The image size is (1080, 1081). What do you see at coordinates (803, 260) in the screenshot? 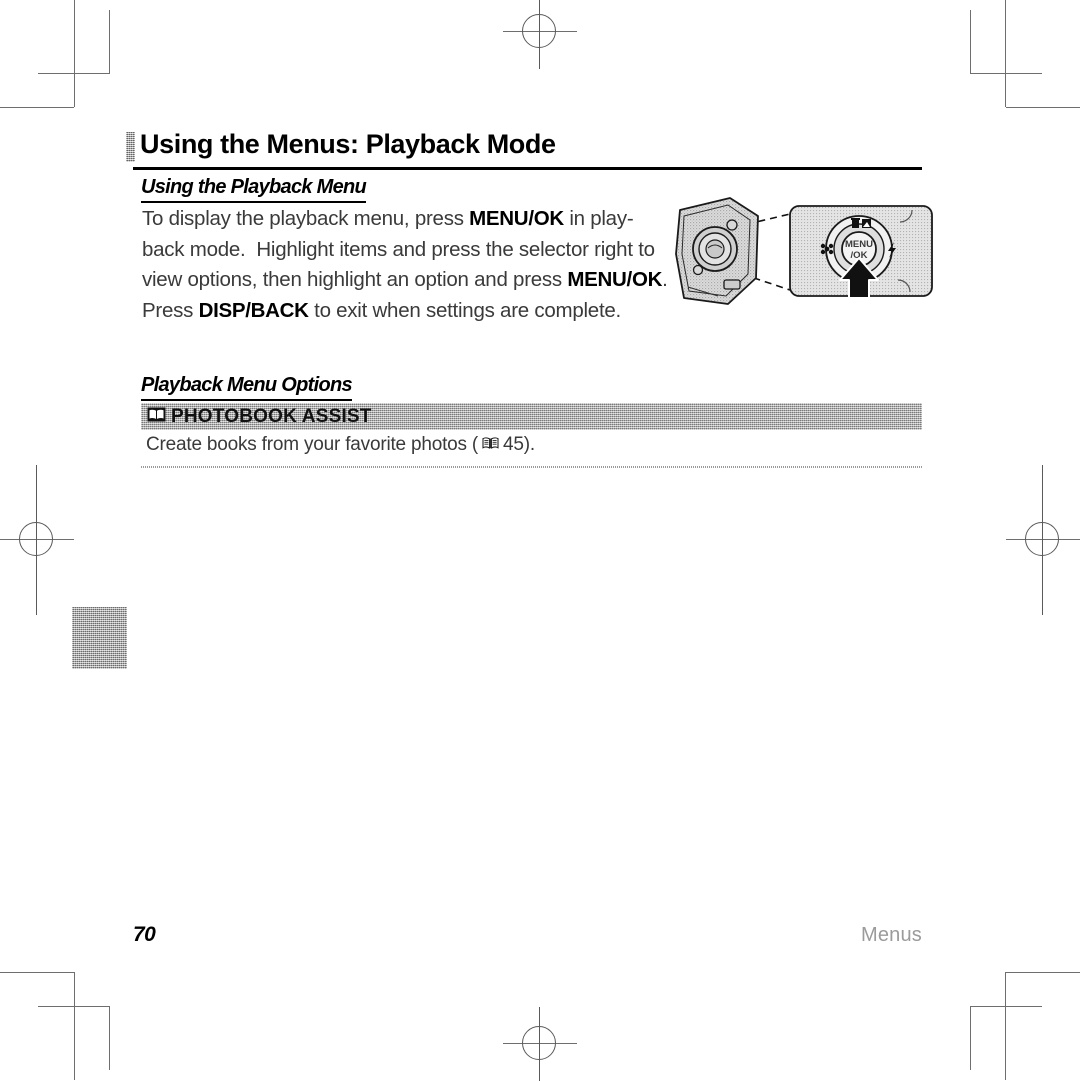
I see `camera-selector-illustration: MENU /OK` at bounding box center [803, 260].